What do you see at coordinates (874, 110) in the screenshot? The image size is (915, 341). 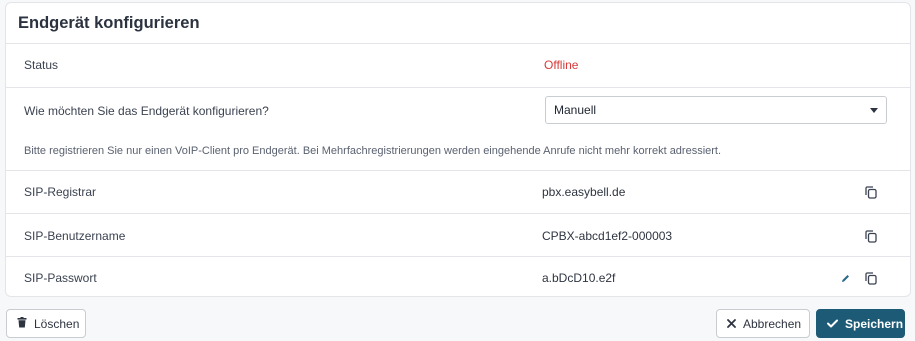 I see `caret-down-icon` at bounding box center [874, 110].